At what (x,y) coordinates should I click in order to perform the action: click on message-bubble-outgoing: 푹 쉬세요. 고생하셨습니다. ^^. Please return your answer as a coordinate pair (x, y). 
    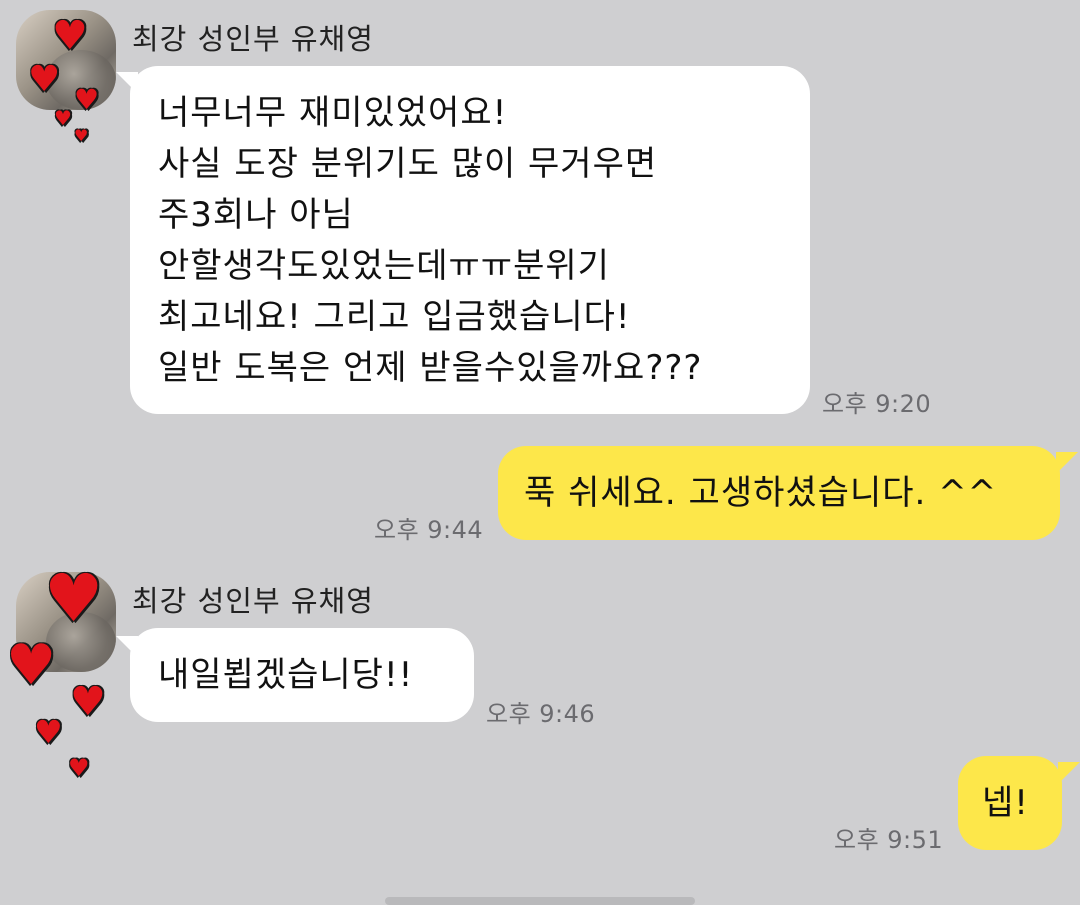
    Looking at the image, I should click on (779, 493).